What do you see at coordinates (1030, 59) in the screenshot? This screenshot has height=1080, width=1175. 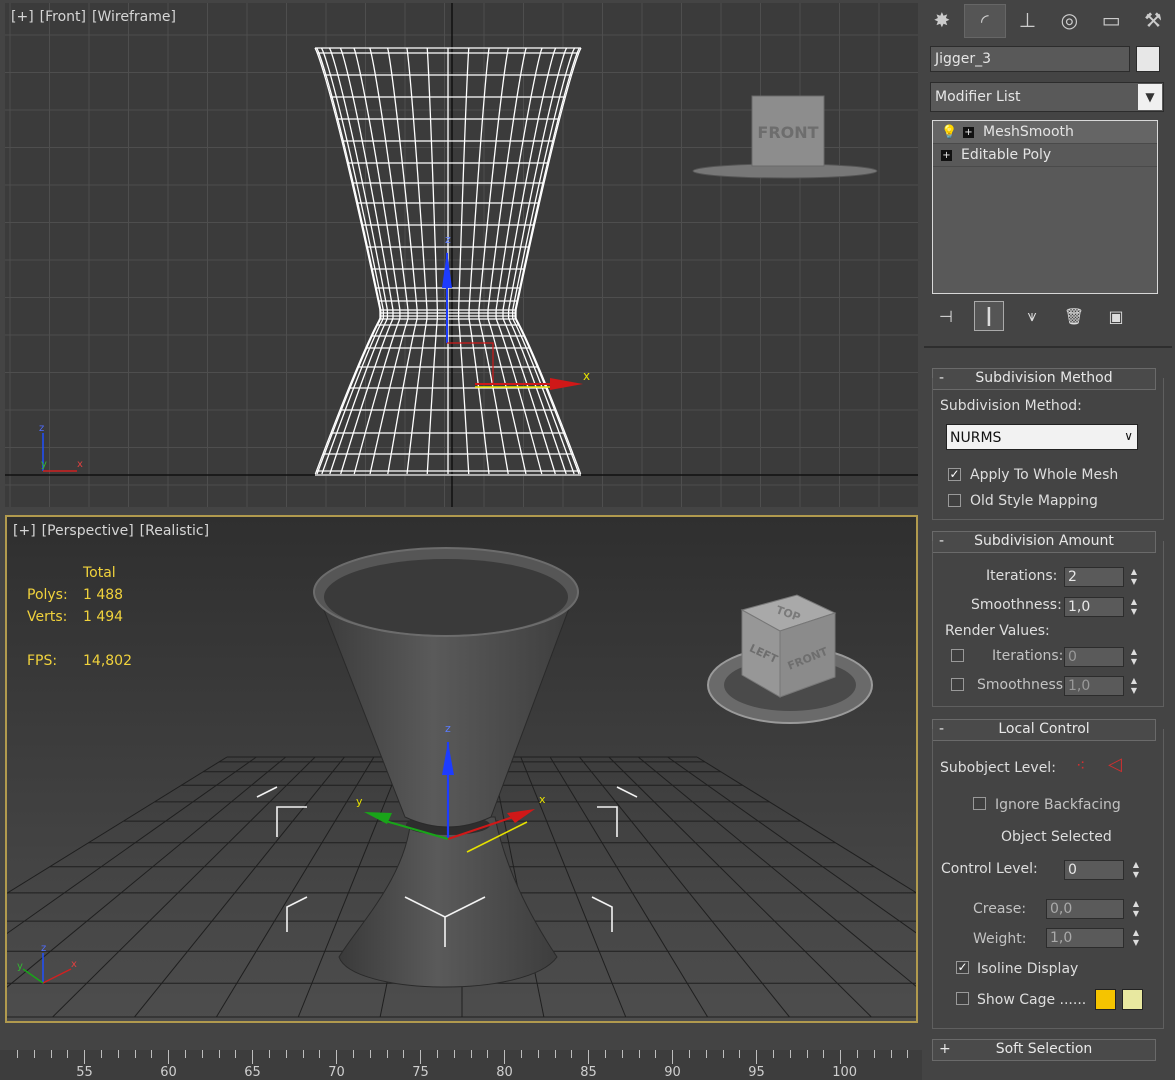 I see `object-name-field: Jigger_3` at bounding box center [1030, 59].